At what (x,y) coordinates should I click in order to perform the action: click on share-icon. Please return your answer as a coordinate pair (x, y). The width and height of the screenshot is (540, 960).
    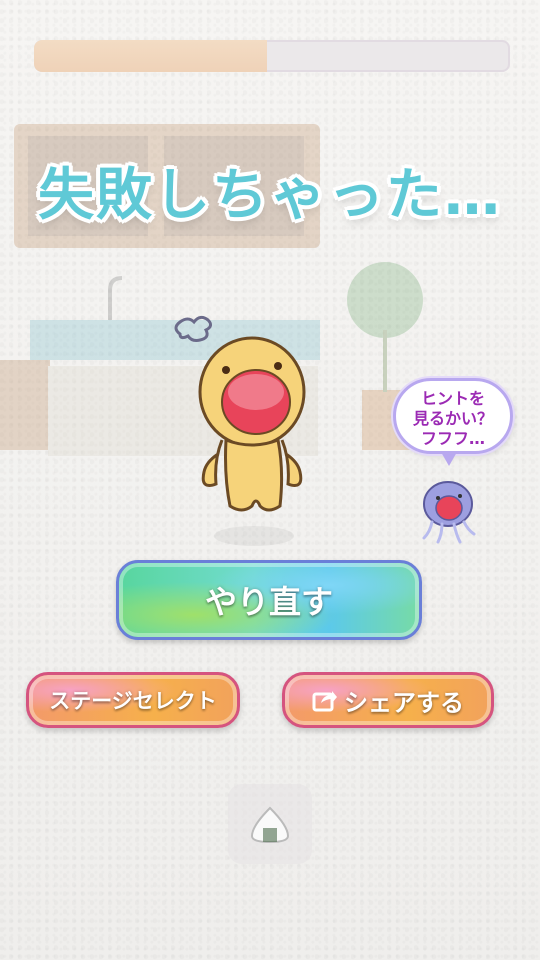
    Looking at the image, I should click on (324, 701).